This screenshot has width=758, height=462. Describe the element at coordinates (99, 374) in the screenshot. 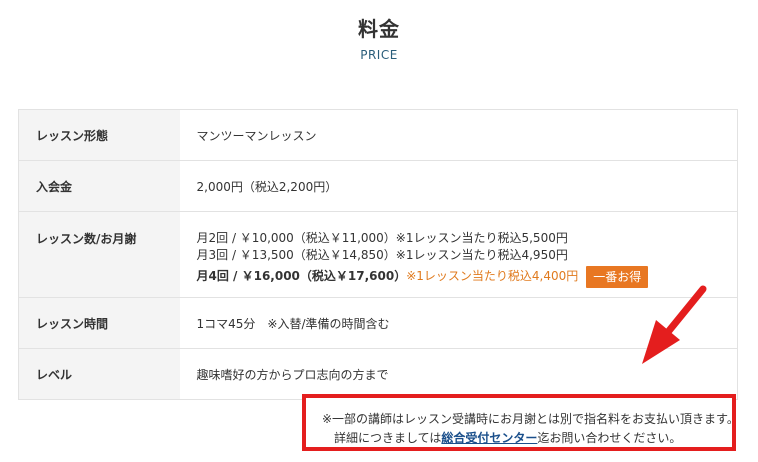

I see `row-label-level: レベル` at that location.